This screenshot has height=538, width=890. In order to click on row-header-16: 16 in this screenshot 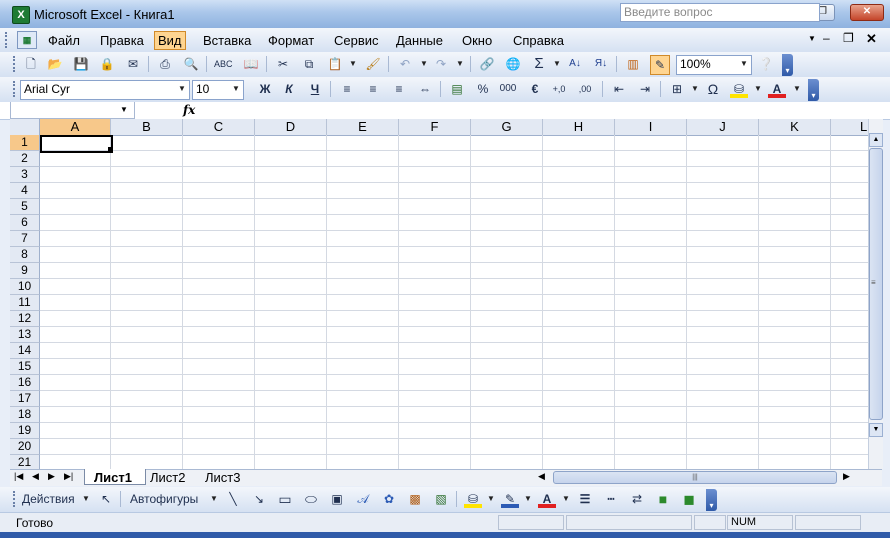, I will do `click(25, 383)`.